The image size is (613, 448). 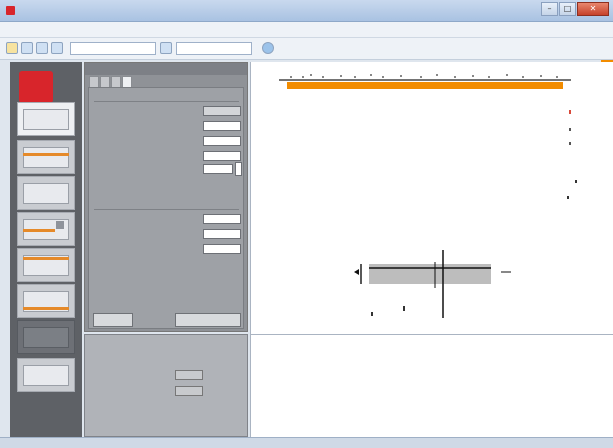 I want to click on arrow-left-icon, so click(x=356, y=272).